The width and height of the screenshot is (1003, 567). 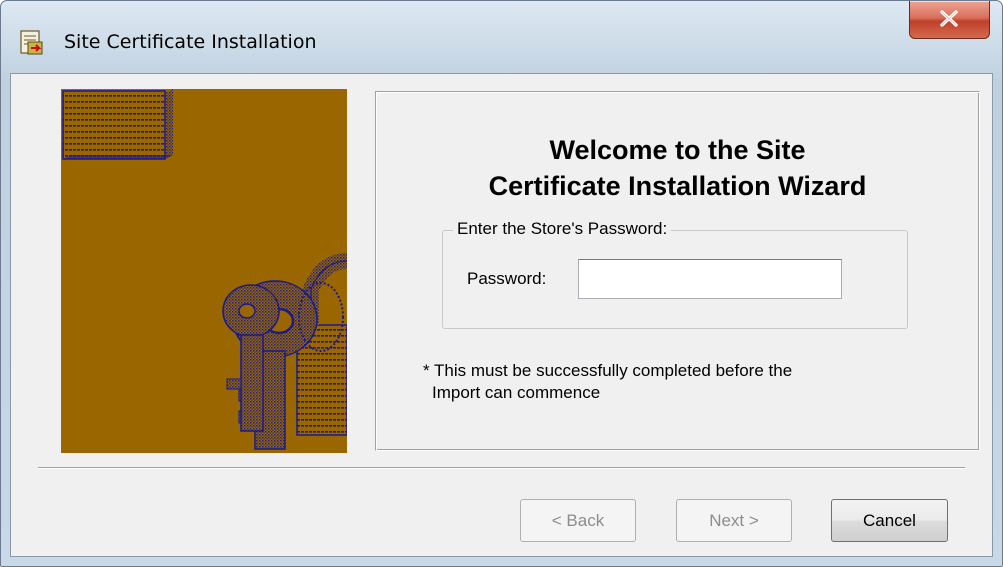 I want to click on close-icon, so click(x=949, y=18).